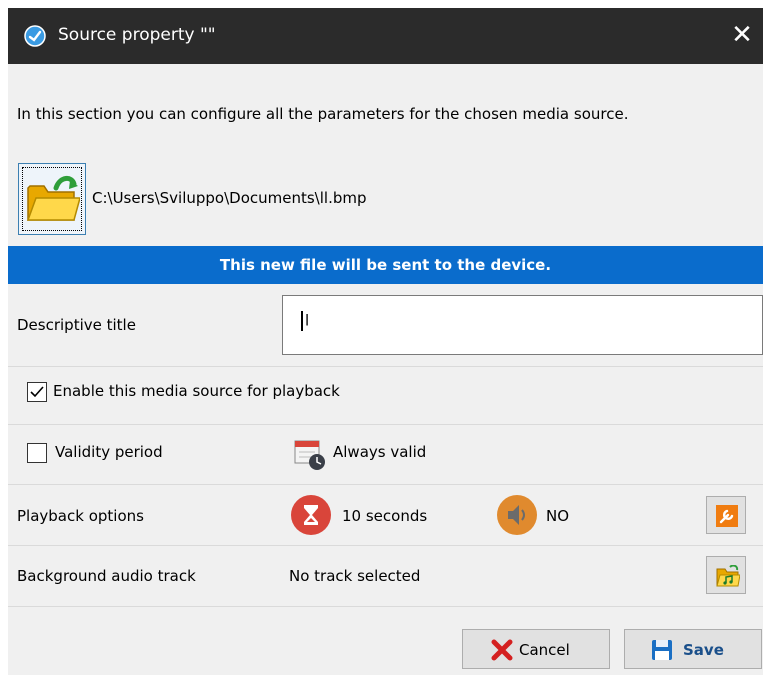 Image resolution: width=763 pixels, height=675 pixels. I want to click on close-button: ✕, so click(742, 35).